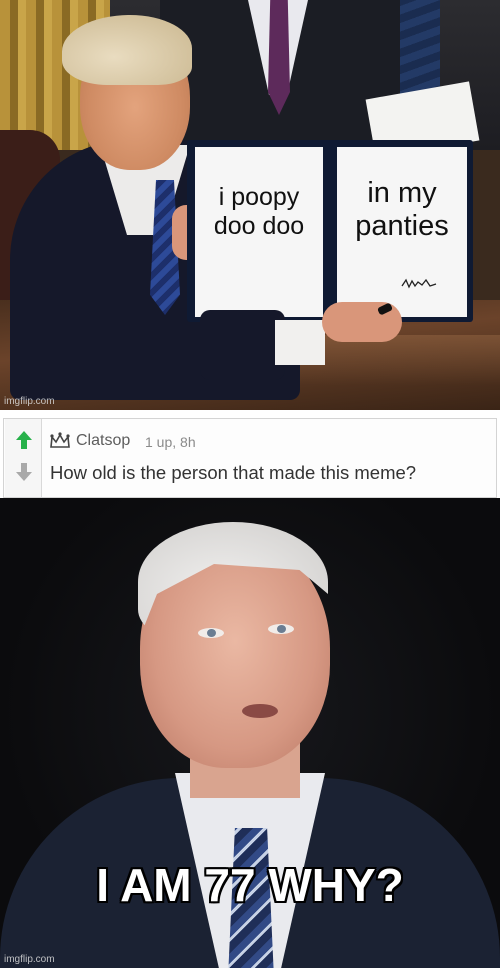  Describe the element at coordinates (103, 441) in the screenshot. I see `comment-username: Clatsop` at that location.